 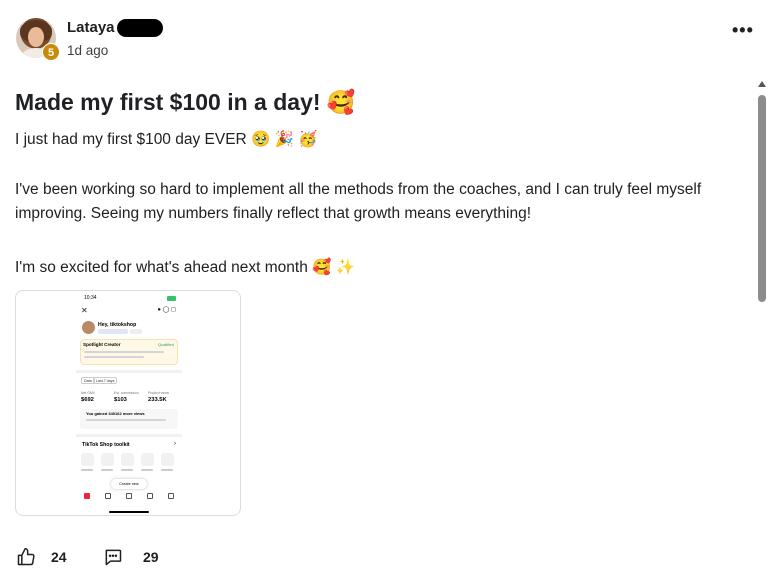 I want to click on top-icons: ● ◯ ◻, so click(x=166, y=310).